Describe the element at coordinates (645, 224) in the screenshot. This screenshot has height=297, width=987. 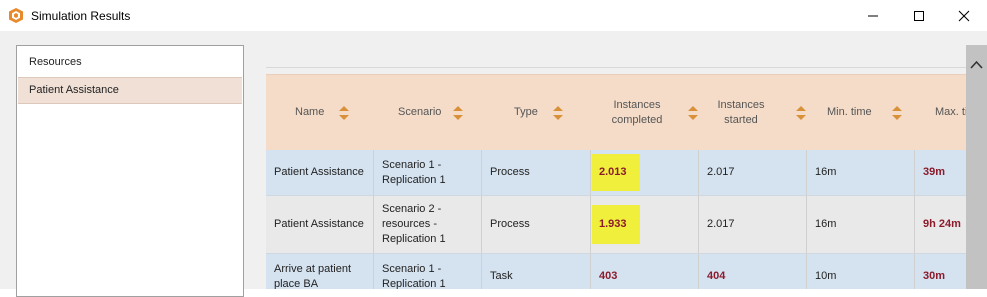
I see `cell-instances-completed: 1.933` at that location.